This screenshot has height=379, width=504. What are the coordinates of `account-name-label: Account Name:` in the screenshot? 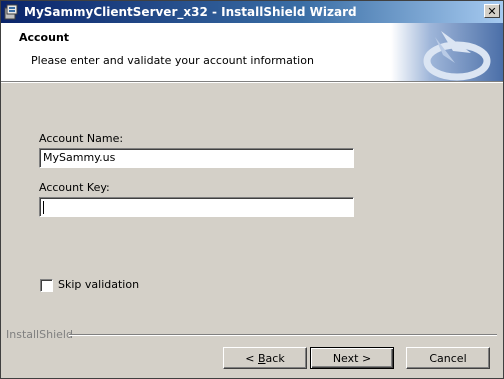 It's located at (81, 138).